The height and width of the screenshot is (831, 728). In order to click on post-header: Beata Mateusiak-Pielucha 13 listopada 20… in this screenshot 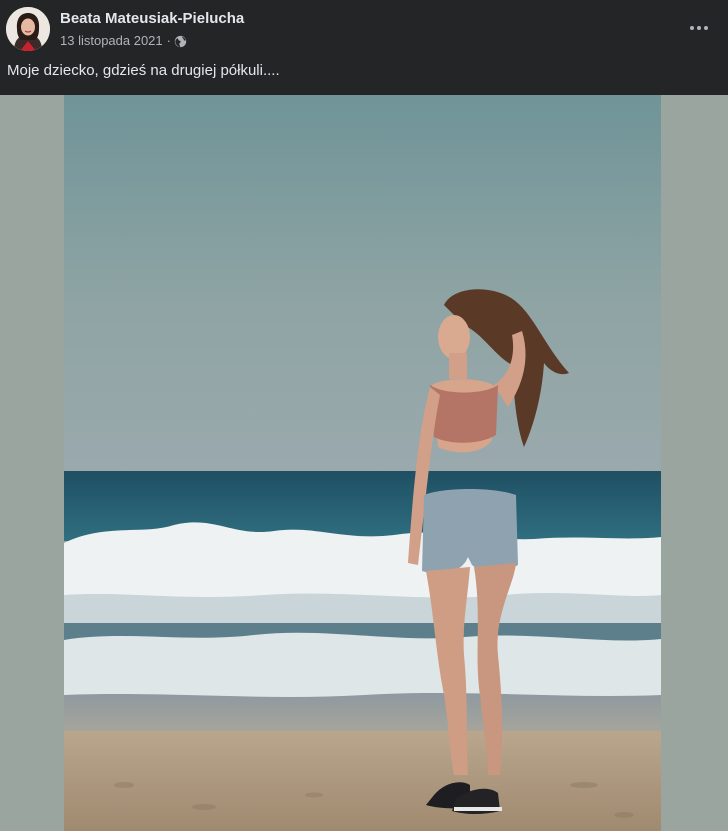, I will do `click(364, 47)`.